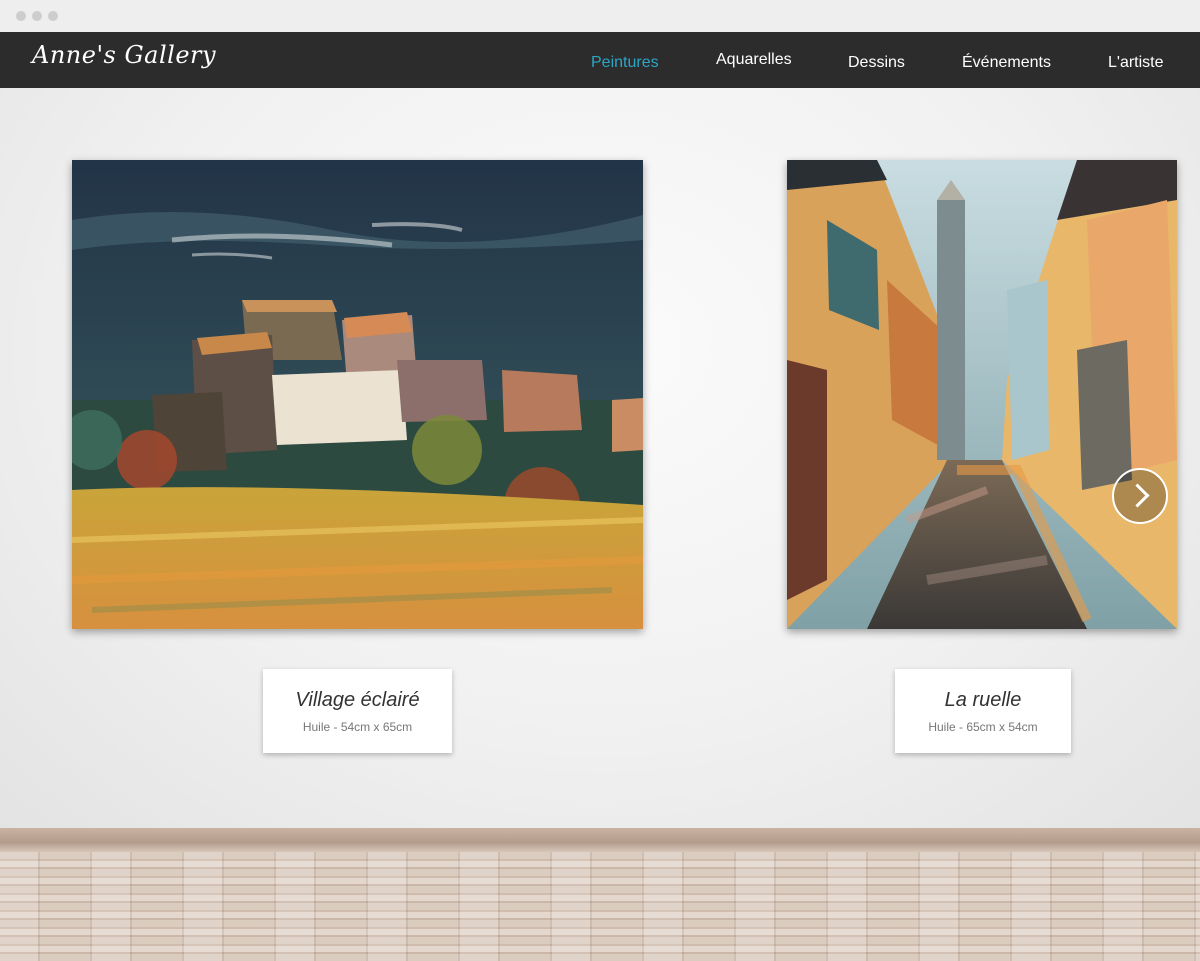 This screenshot has height=961, width=1200. What do you see at coordinates (357, 727) in the screenshot?
I see `artwork-details: Huile - 54cm x 65cm` at bounding box center [357, 727].